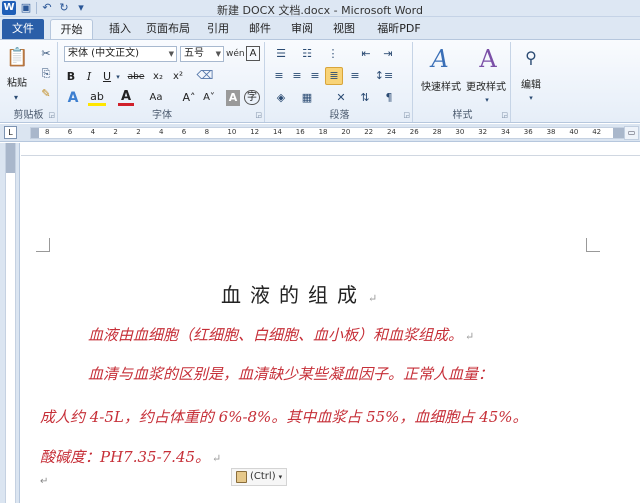  What do you see at coordinates (235, 54) in the screenshot?
I see `phonetic-guide-button: wén` at bounding box center [235, 54].